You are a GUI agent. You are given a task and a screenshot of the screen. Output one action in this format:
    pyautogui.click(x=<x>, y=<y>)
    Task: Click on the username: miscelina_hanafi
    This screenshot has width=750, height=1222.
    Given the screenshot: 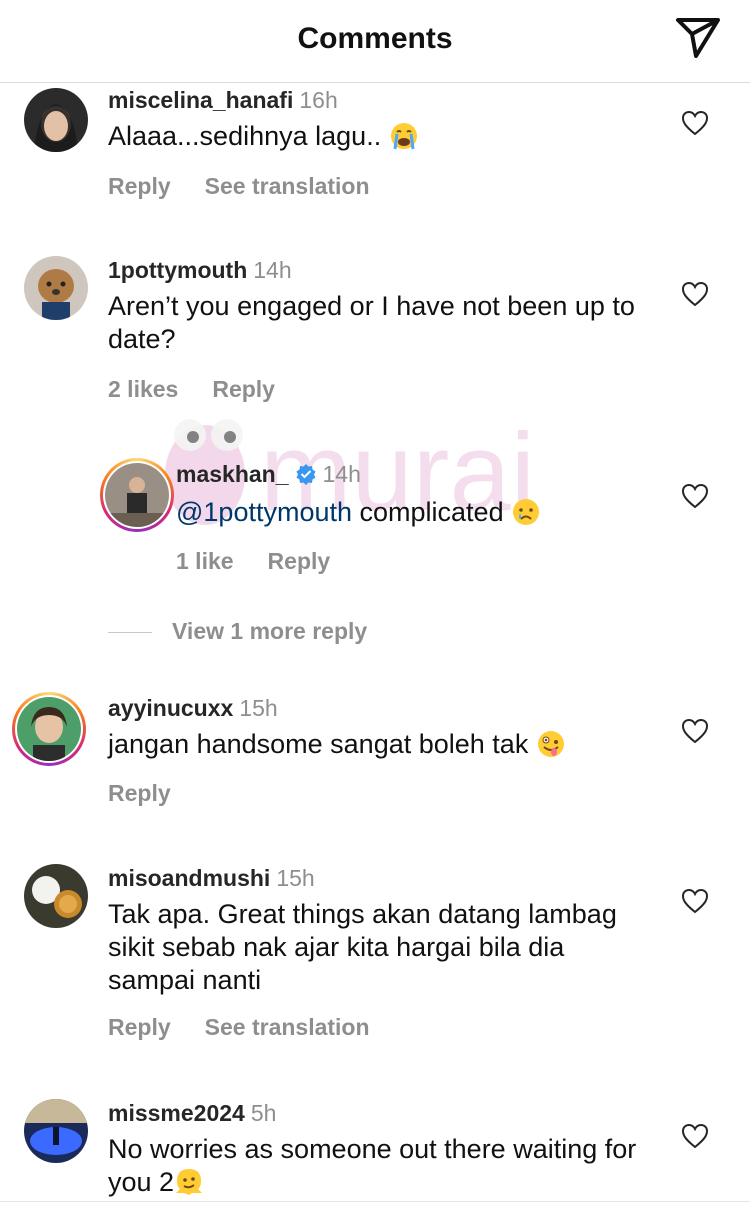 What is the action you would take?
    pyautogui.click(x=200, y=100)
    